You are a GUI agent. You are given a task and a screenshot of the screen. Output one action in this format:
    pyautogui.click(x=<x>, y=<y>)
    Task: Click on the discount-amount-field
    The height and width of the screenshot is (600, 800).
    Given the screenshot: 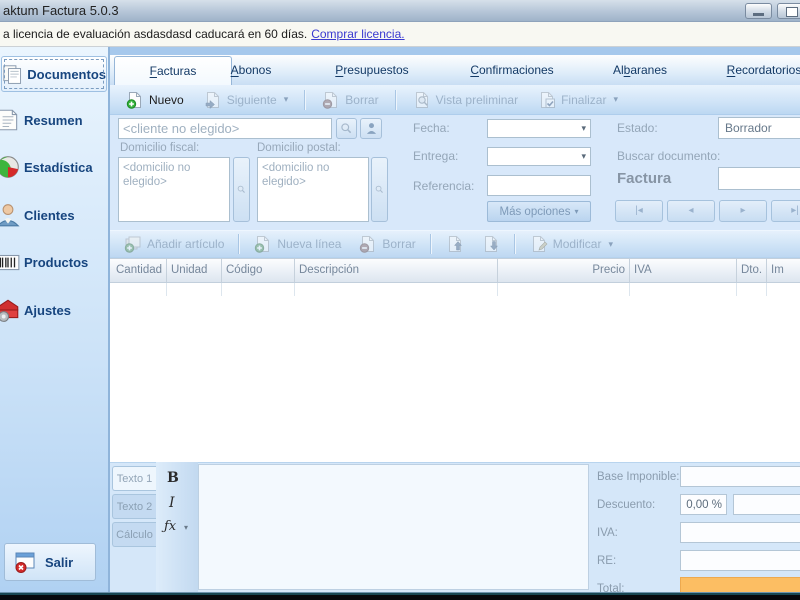 What is the action you would take?
    pyautogui.click(x=766, y=504)
    